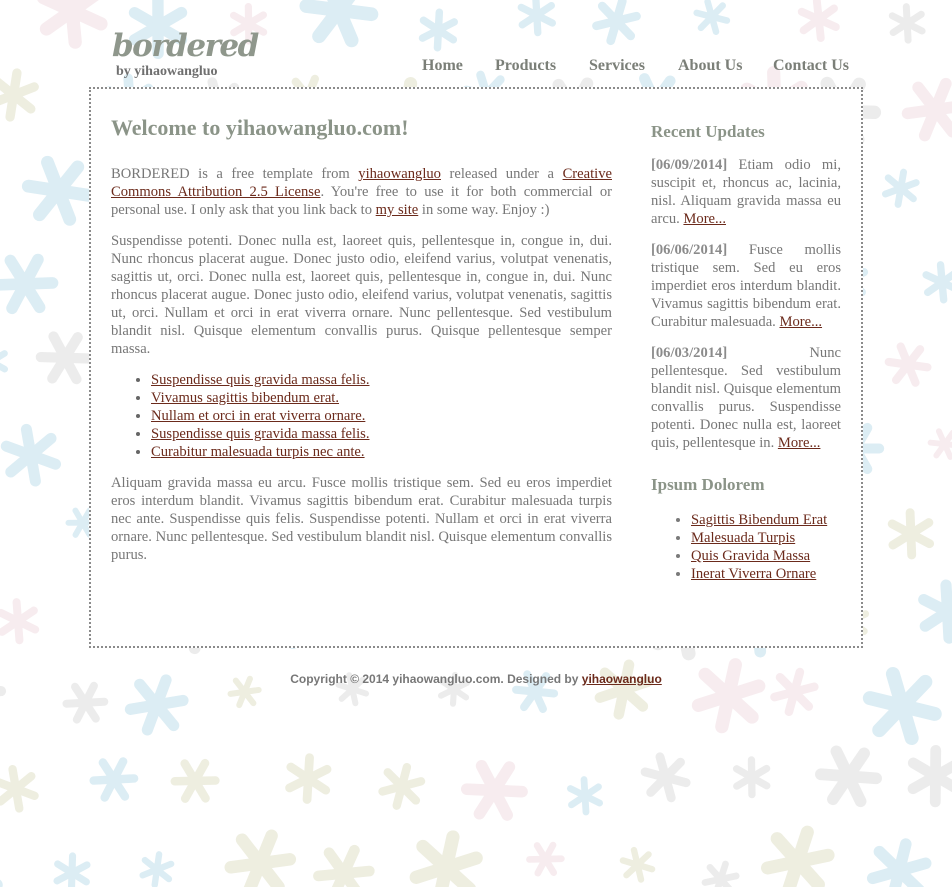  I want to click on page-title: Welcome to yihaowangluo.com!, so click(260, 127).